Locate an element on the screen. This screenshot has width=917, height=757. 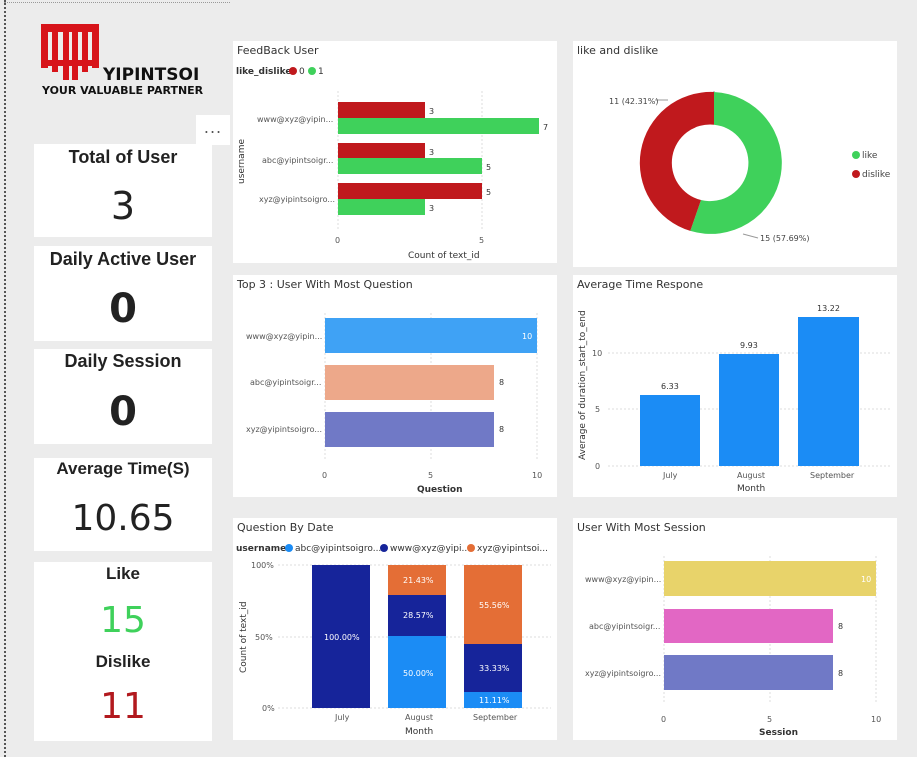
y-tick: 10 is located at coordinates (597, 353).